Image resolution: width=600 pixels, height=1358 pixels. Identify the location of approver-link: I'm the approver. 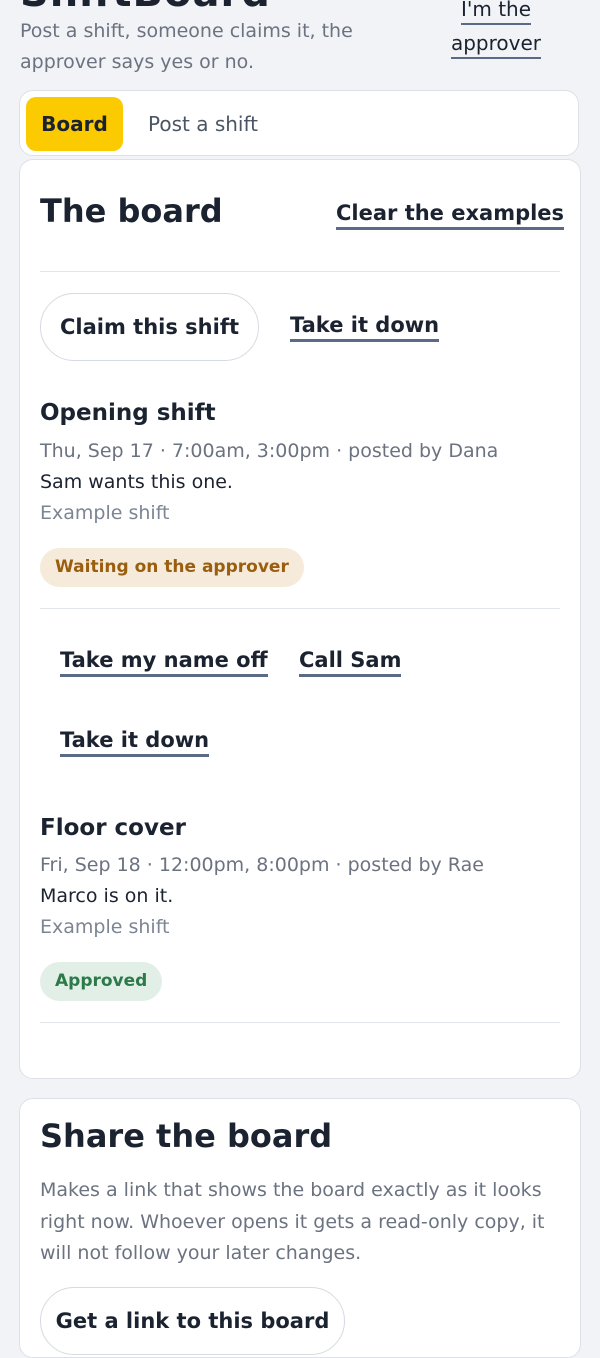
(496, 30).